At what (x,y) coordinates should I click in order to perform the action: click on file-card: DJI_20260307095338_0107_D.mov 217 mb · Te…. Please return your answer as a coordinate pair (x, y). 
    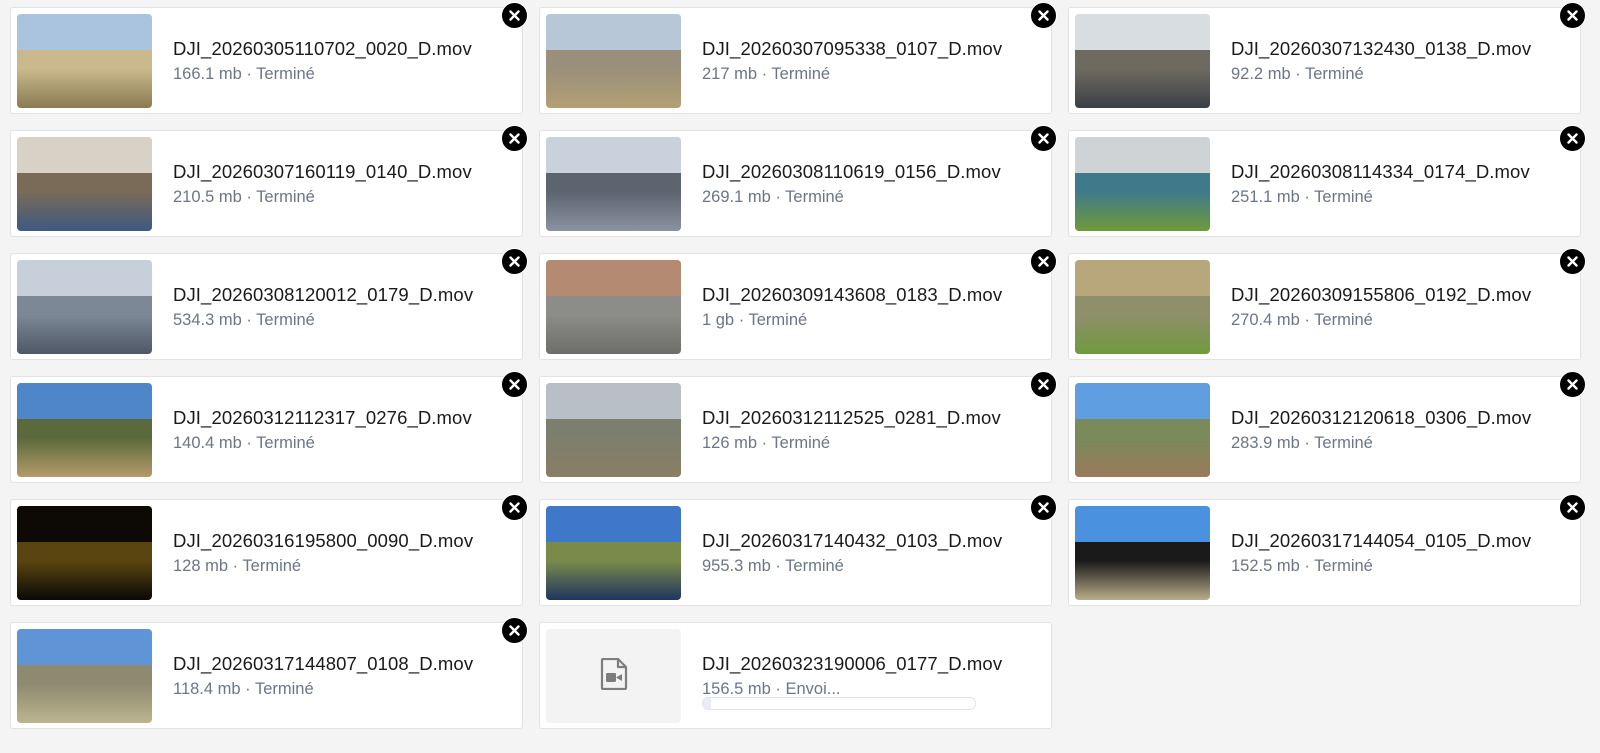
    Looking at the image, I should click on (798, 58).